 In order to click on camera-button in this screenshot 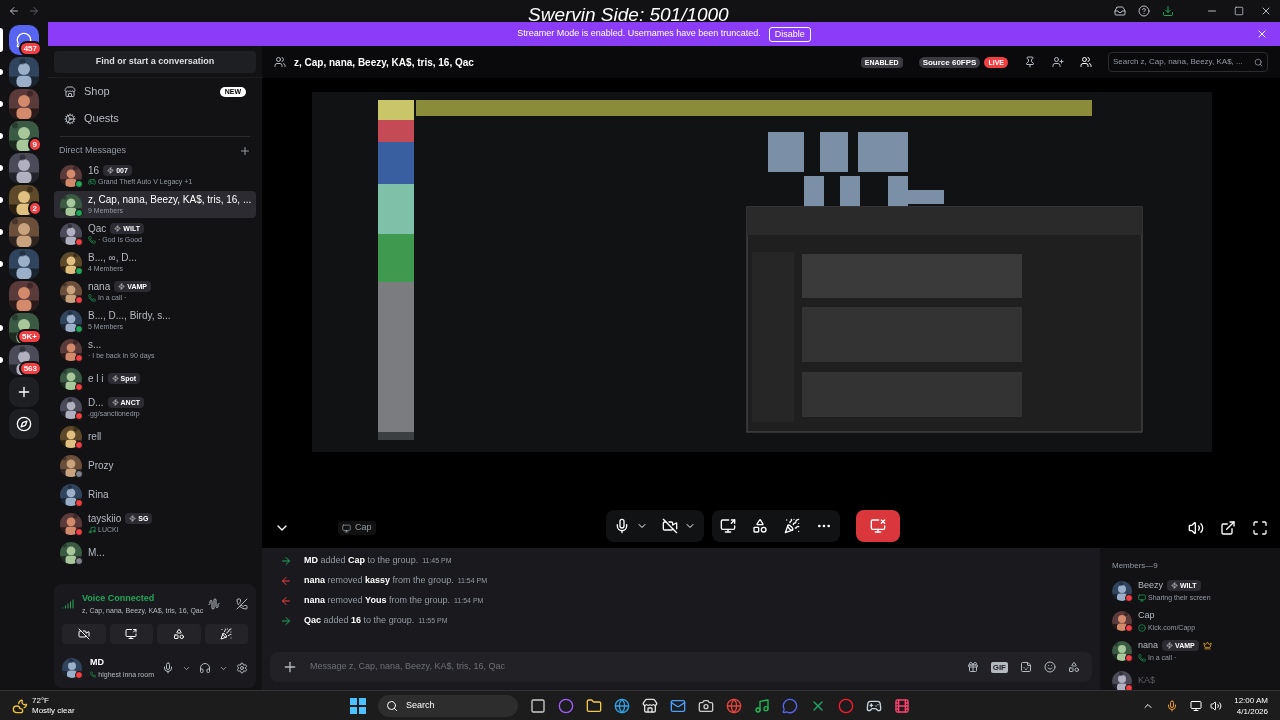, I will do `click(84, 634)`.